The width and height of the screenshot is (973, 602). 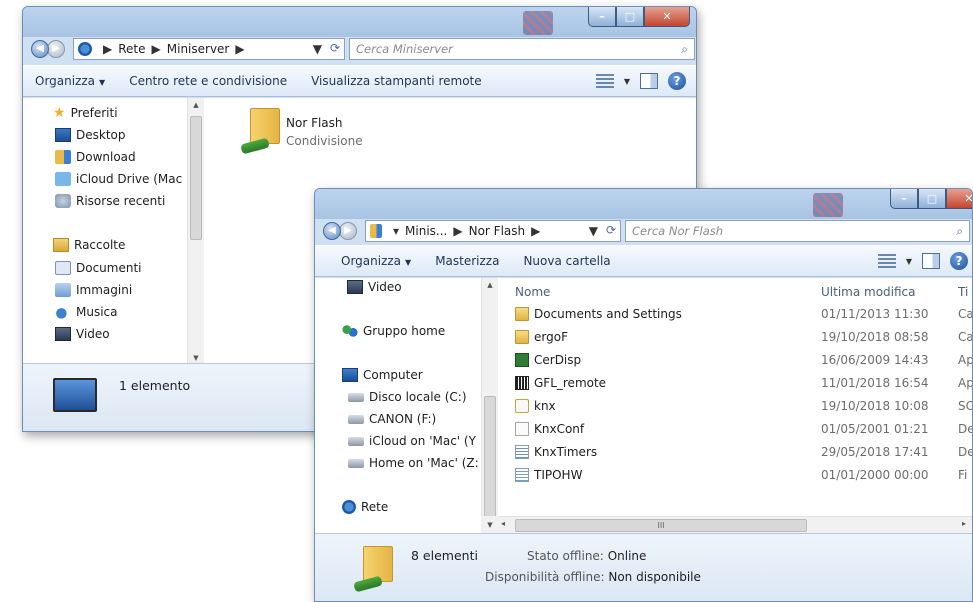 What do you see at coordinates (522, 49) in the screenshot?
I see `search-input: Cerca Miniserver ⌕` at bounding box center [522, 49].